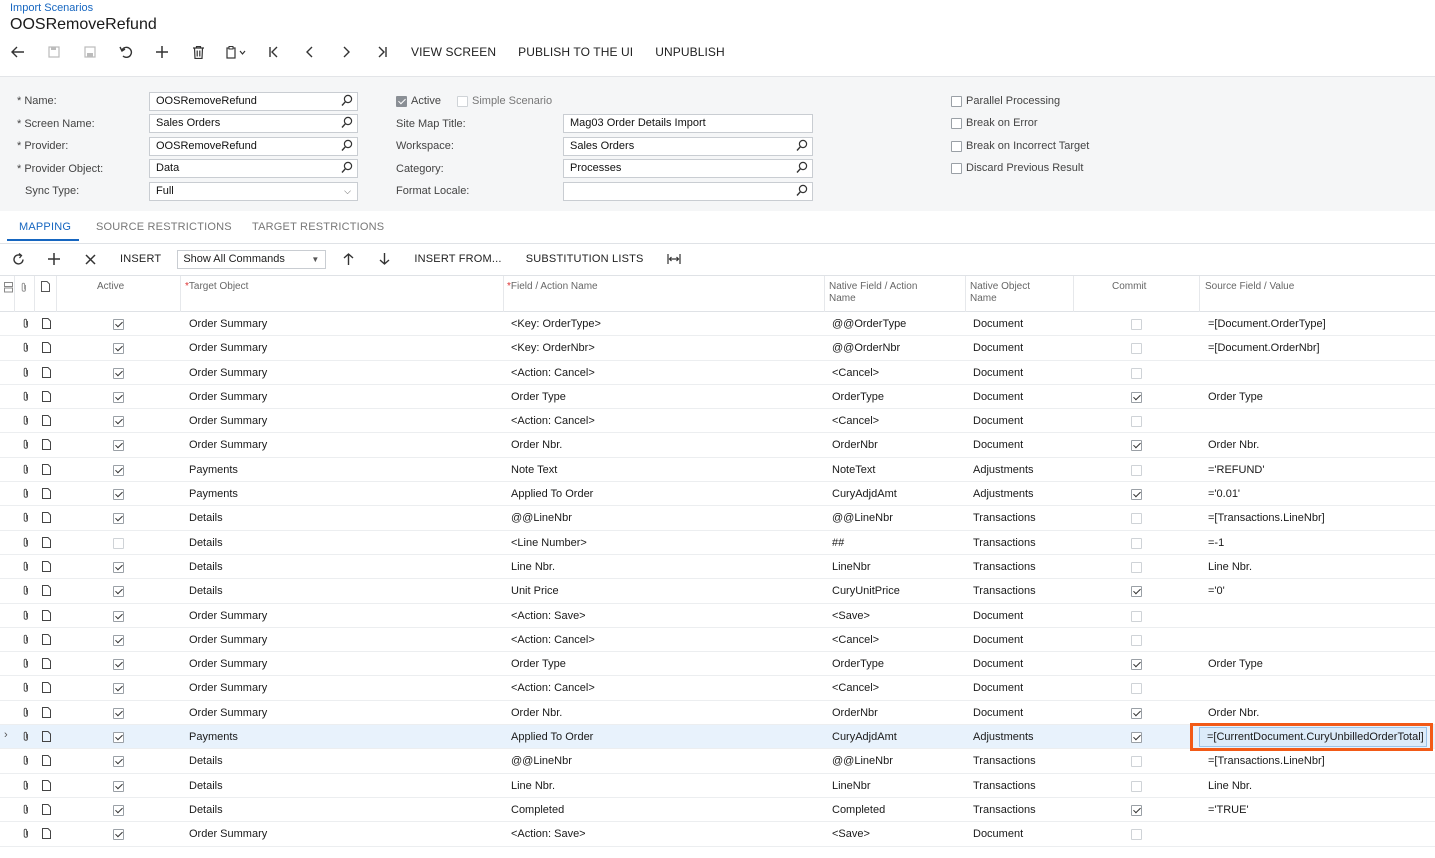  Describe the element at coordinates (1216, 591) in the screenshot. I see `source-field-cell: ='0'` at that location.